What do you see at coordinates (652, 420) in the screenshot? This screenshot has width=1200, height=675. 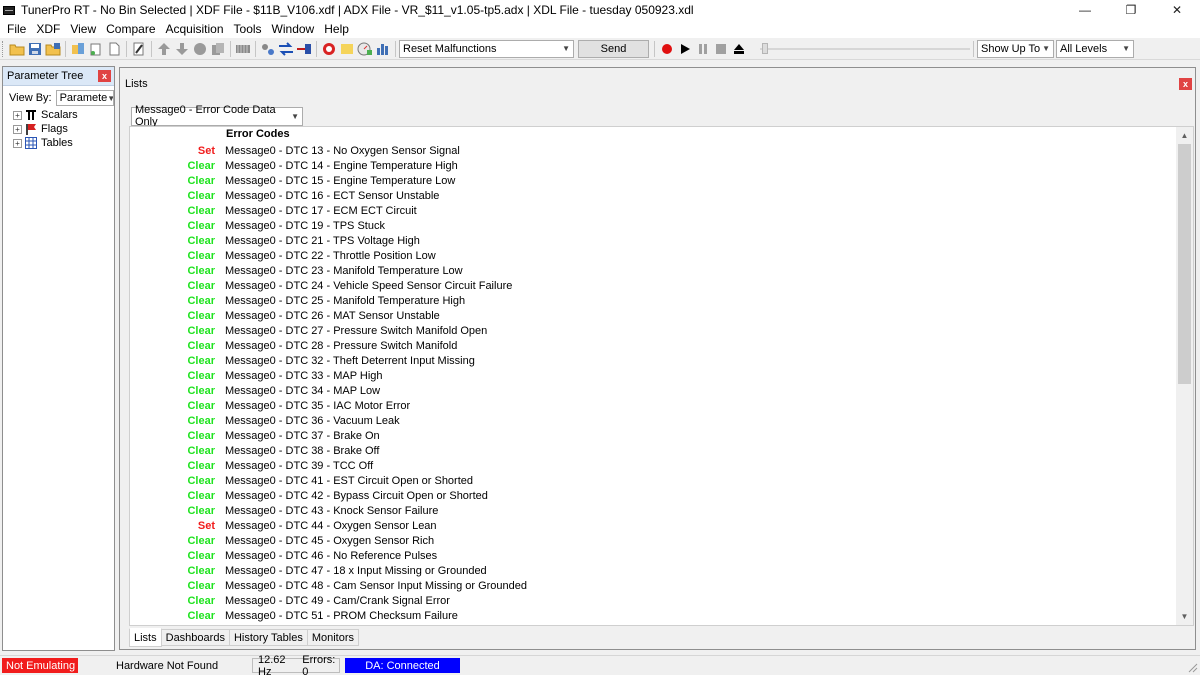 I see `list-item: Clear Message0 - DTC 36 - Vacuum Leak` at bounding box center [652, 420].